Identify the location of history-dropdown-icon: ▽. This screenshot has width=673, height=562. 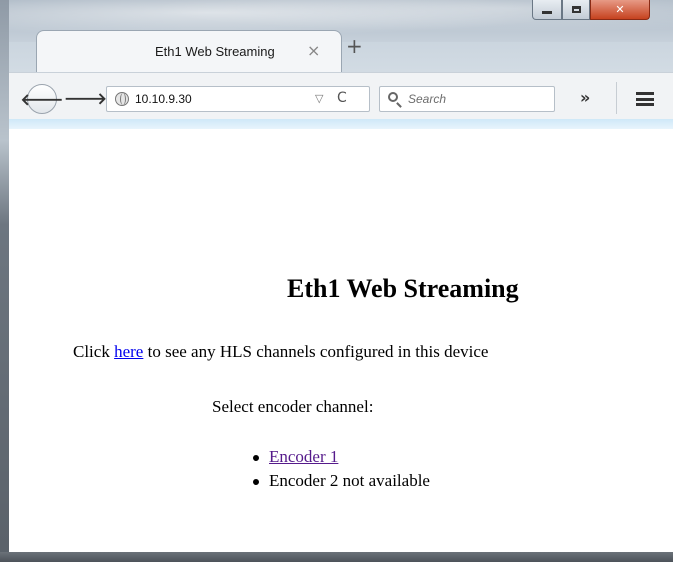
(319, 98).